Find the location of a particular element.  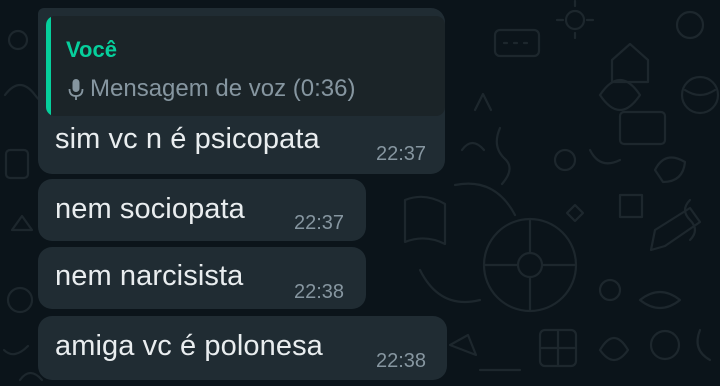

message-bubble: amiga vc é polonesa 22:38 is located at coordinates (242, 348).